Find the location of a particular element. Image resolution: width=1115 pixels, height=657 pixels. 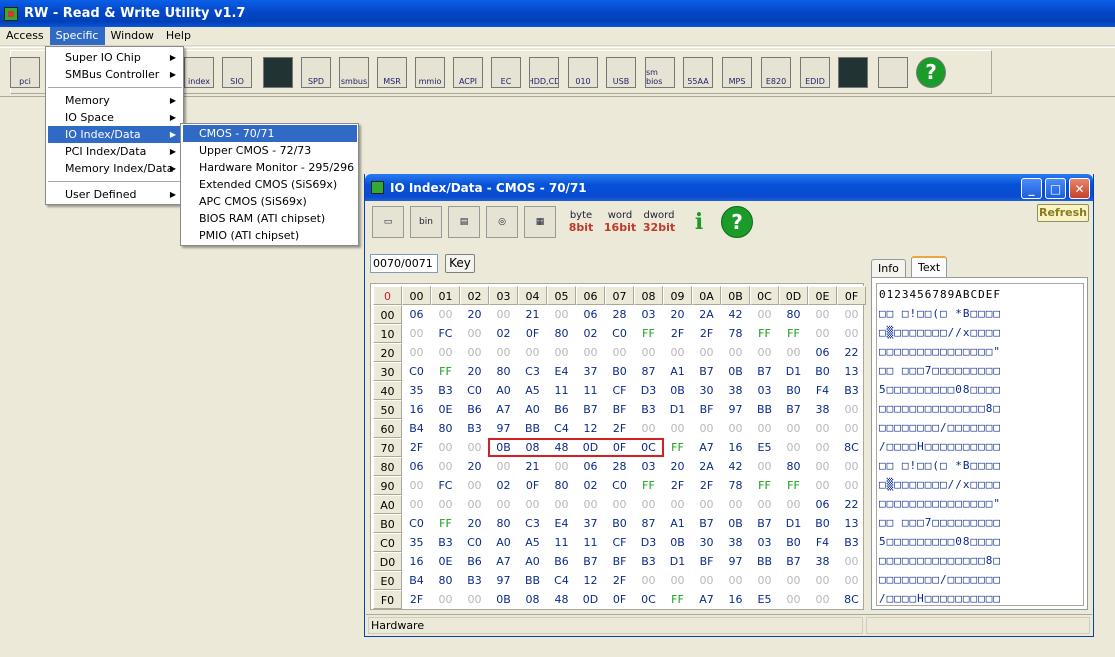

help-icon: ? is located at coordinates (737, 222).